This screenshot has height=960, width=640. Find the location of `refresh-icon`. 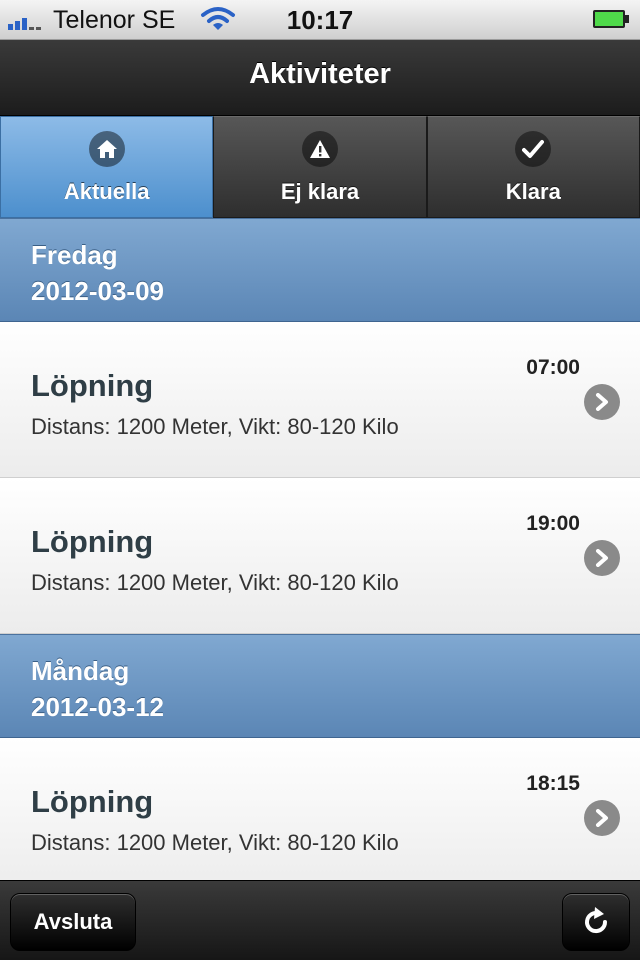

refresh-icon is located at coordinates (596, 920).